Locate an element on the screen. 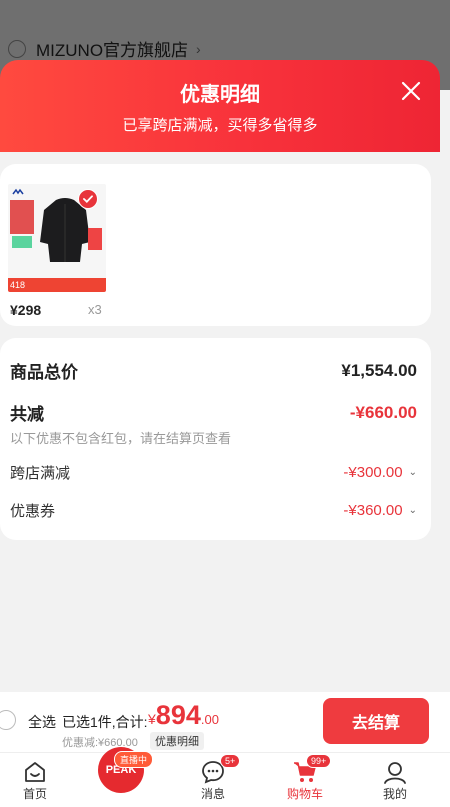  sheet-subtitle: 已享跨店满减，买得多省得多 is located at coordinates (220, 125).